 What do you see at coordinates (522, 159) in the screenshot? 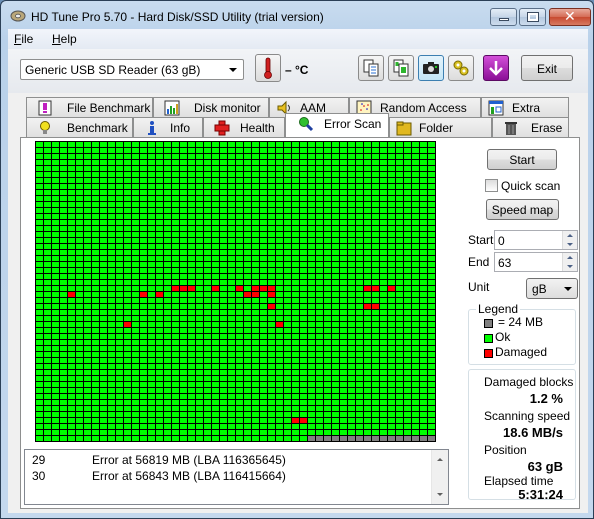
I see `start-button: Start` at bounding box center [522, 159].